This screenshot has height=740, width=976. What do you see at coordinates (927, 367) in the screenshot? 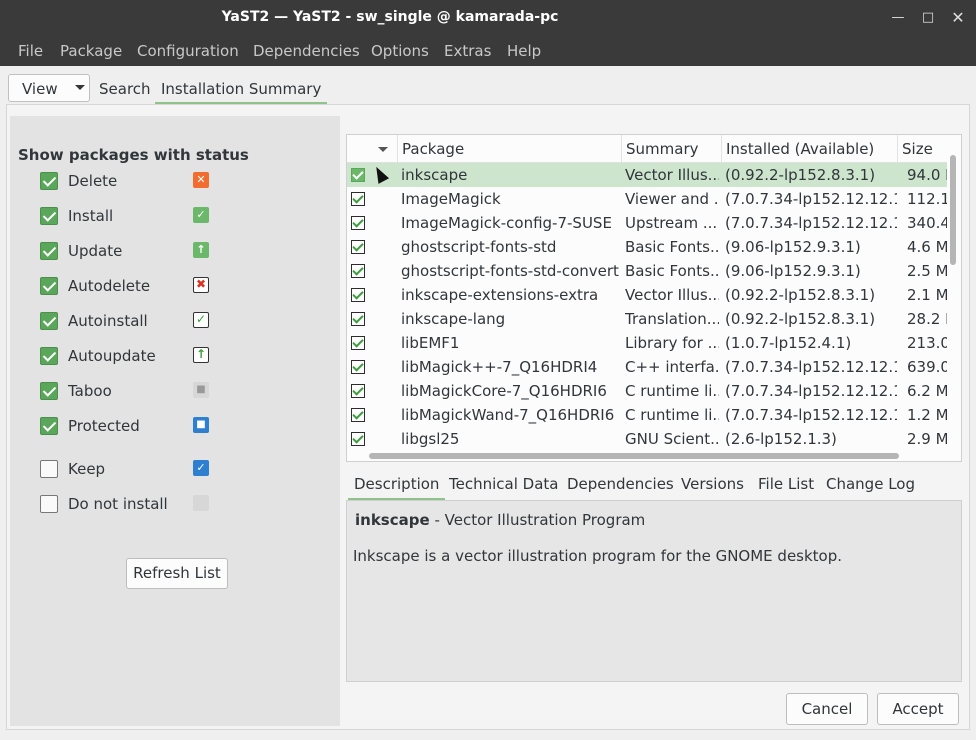
I see `package-size: 639.0` at bounding box center [927, 367].